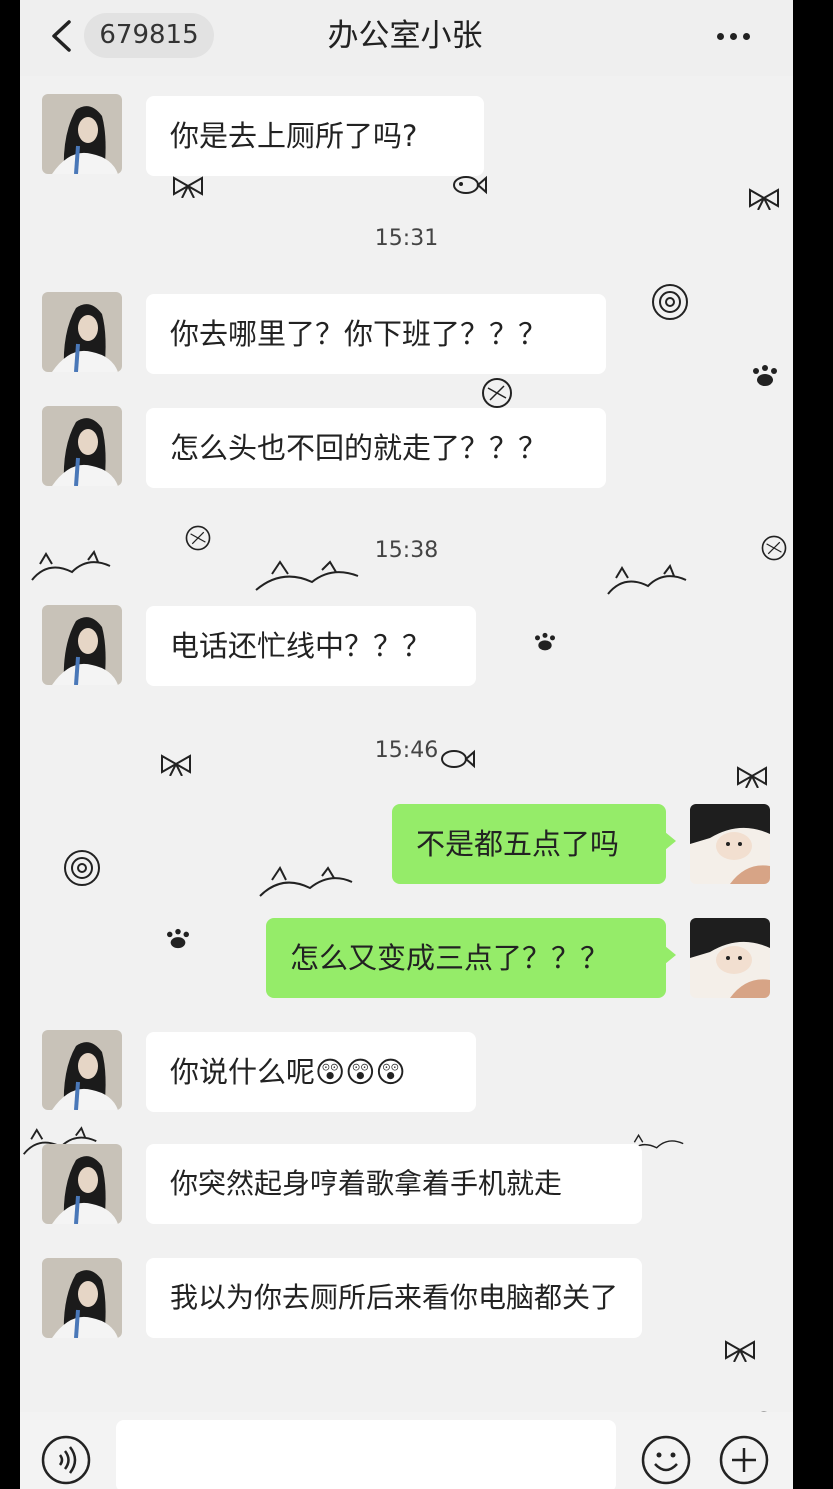 The width and height of the screenshot is (833, 1489). Describe the element at coordinates (471, 958) in the screenshot. I see `outgoing-message: 怎么又变成三点了？？？` at that location.